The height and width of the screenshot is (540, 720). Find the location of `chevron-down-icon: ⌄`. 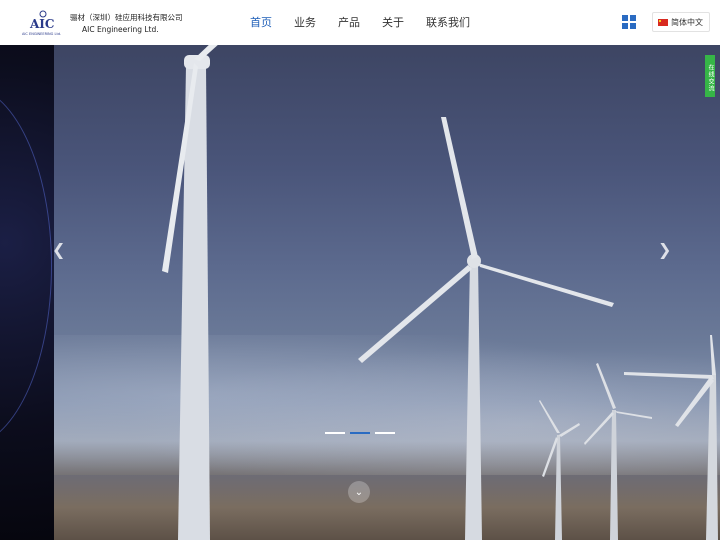

chevron-down-icon: ⌄ is located at coordinates (359, 492).